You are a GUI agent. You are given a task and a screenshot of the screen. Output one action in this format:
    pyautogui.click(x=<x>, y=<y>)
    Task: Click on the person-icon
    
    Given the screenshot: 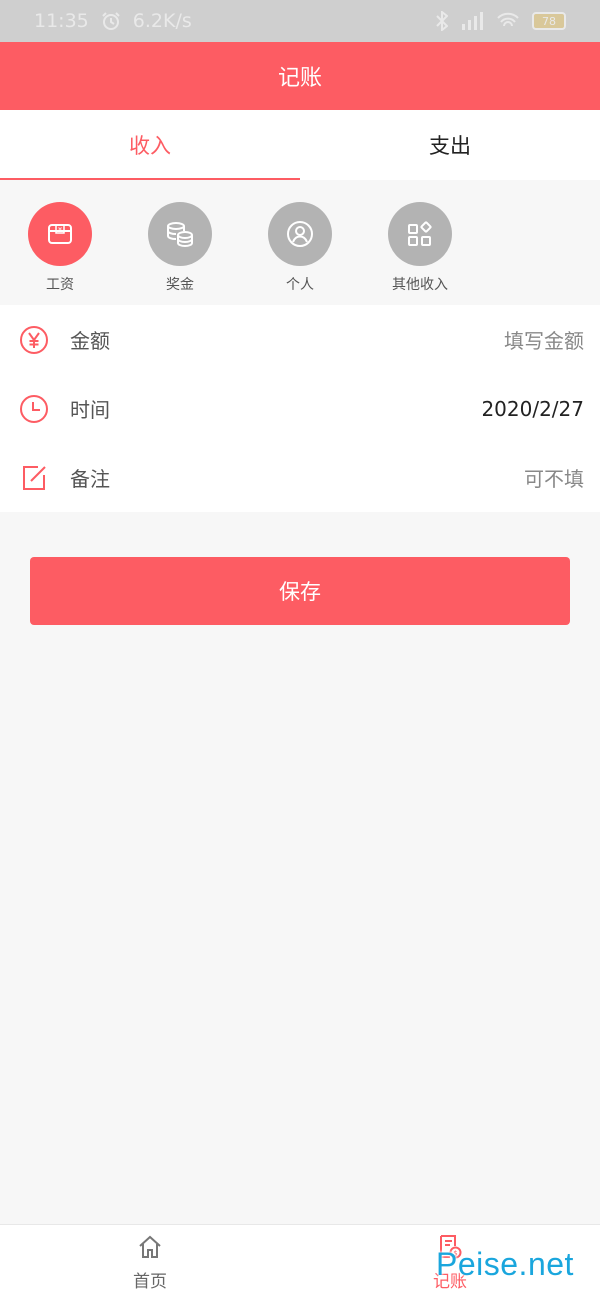 What is the action you would take?
    pyautogui.click(x=300, y=234)
    